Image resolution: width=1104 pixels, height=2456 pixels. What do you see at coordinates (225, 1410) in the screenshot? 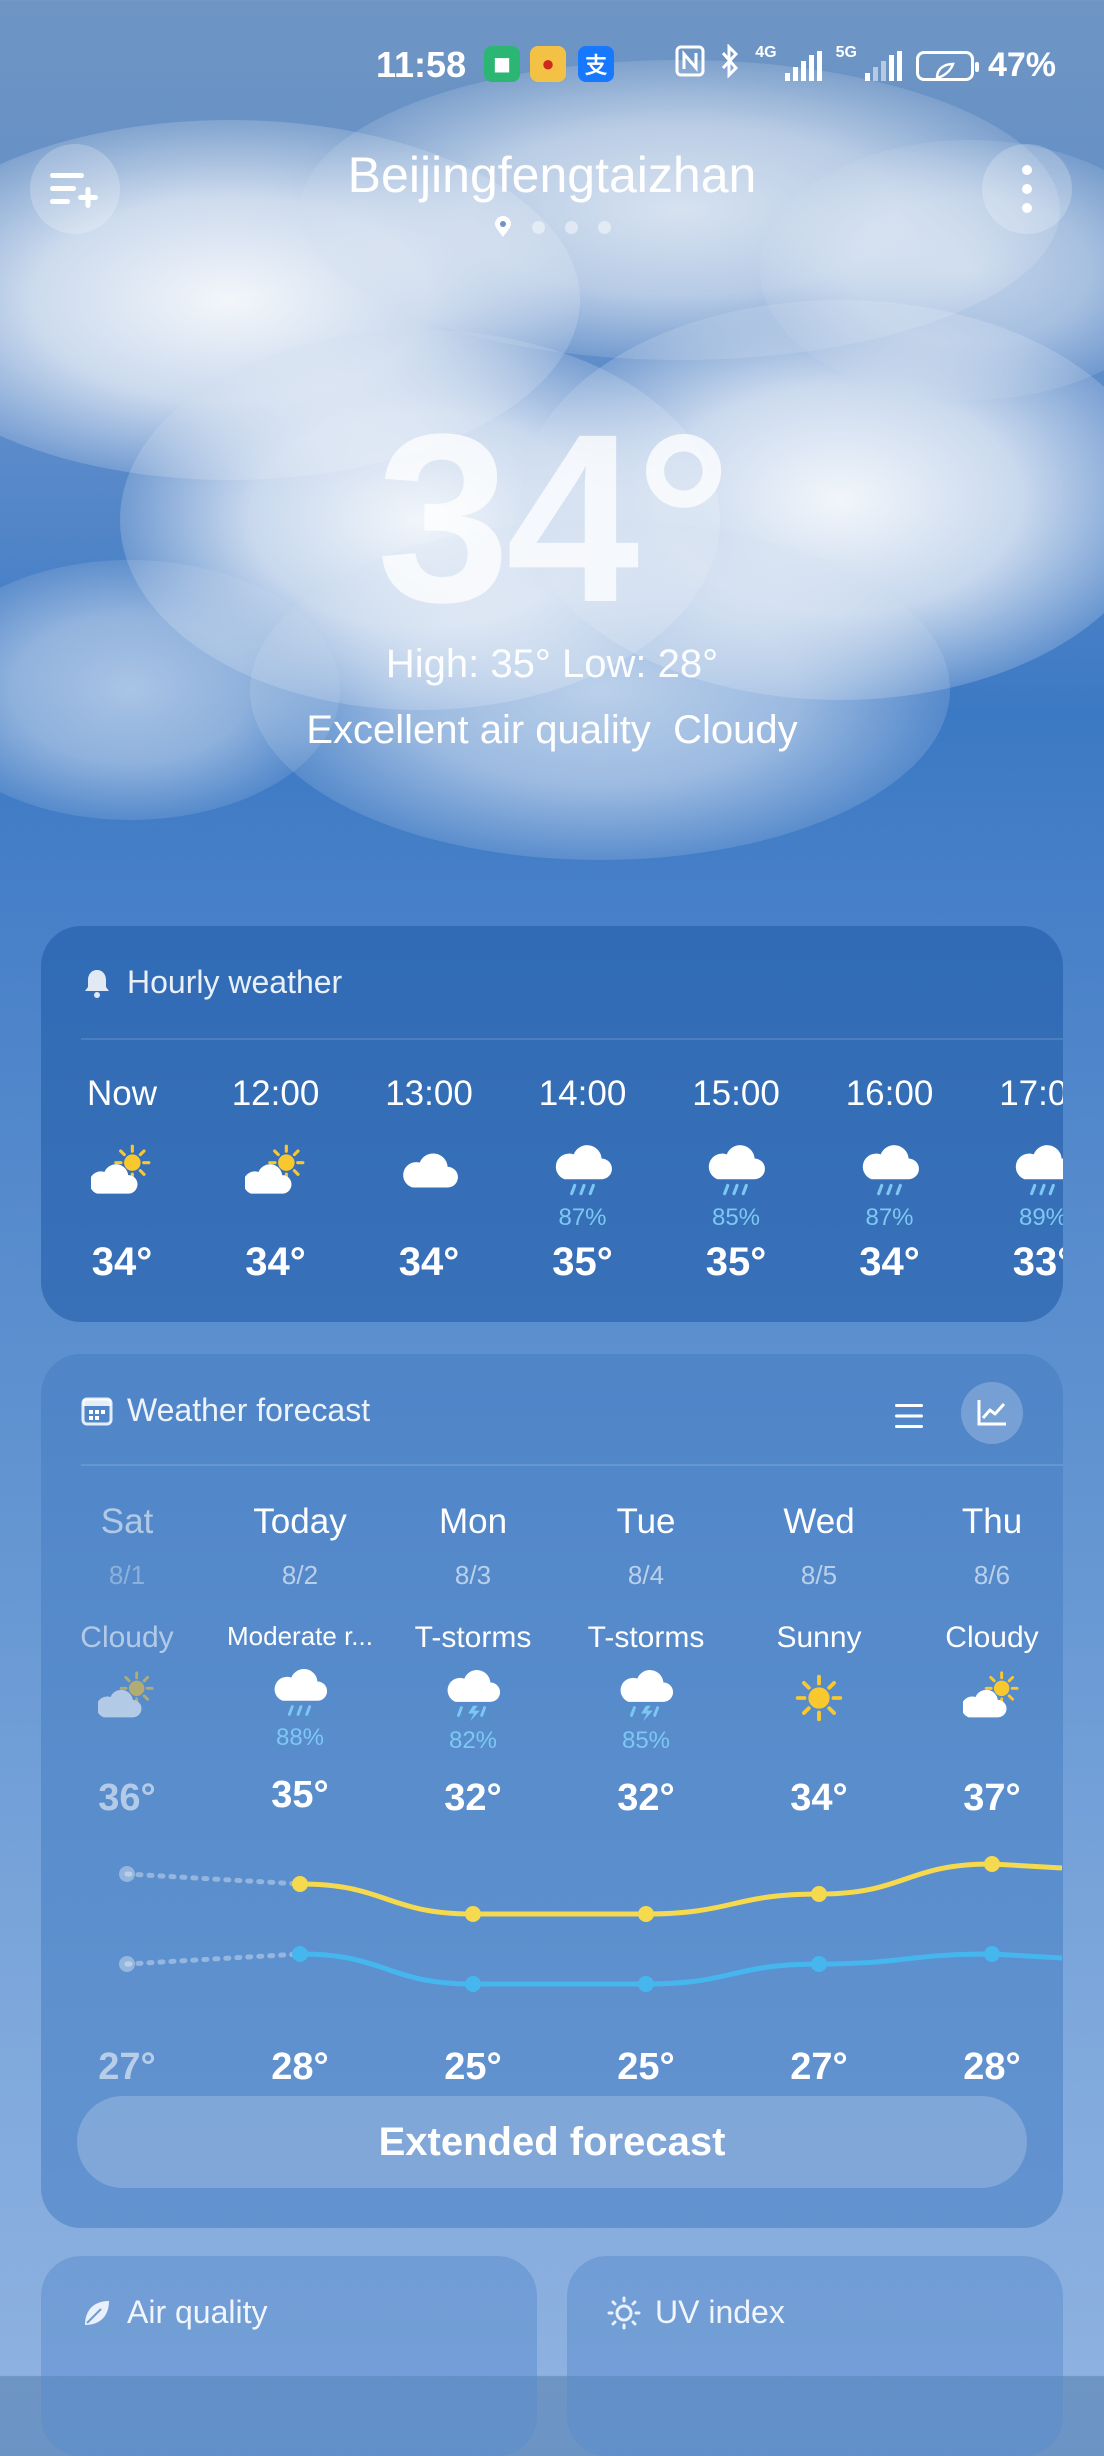
I see `forecast-header: Weather forecast` at bounding box center [225, 1410].